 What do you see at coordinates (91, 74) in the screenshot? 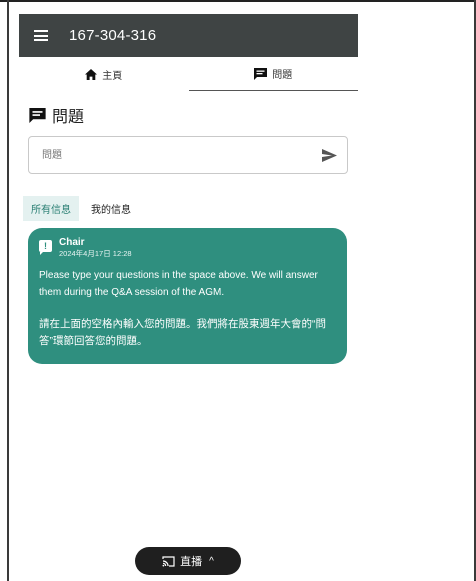
I see `home-icon` at bounding box center [91, 74].